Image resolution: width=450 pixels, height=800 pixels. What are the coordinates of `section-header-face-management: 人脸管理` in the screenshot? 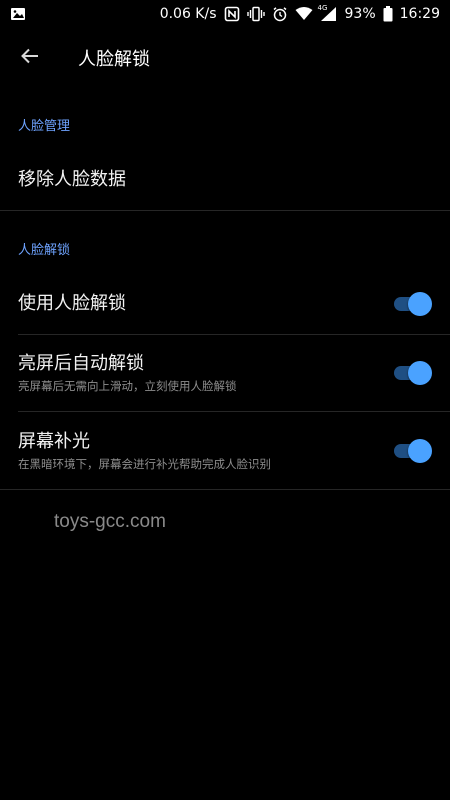 It's located at (44, 126).